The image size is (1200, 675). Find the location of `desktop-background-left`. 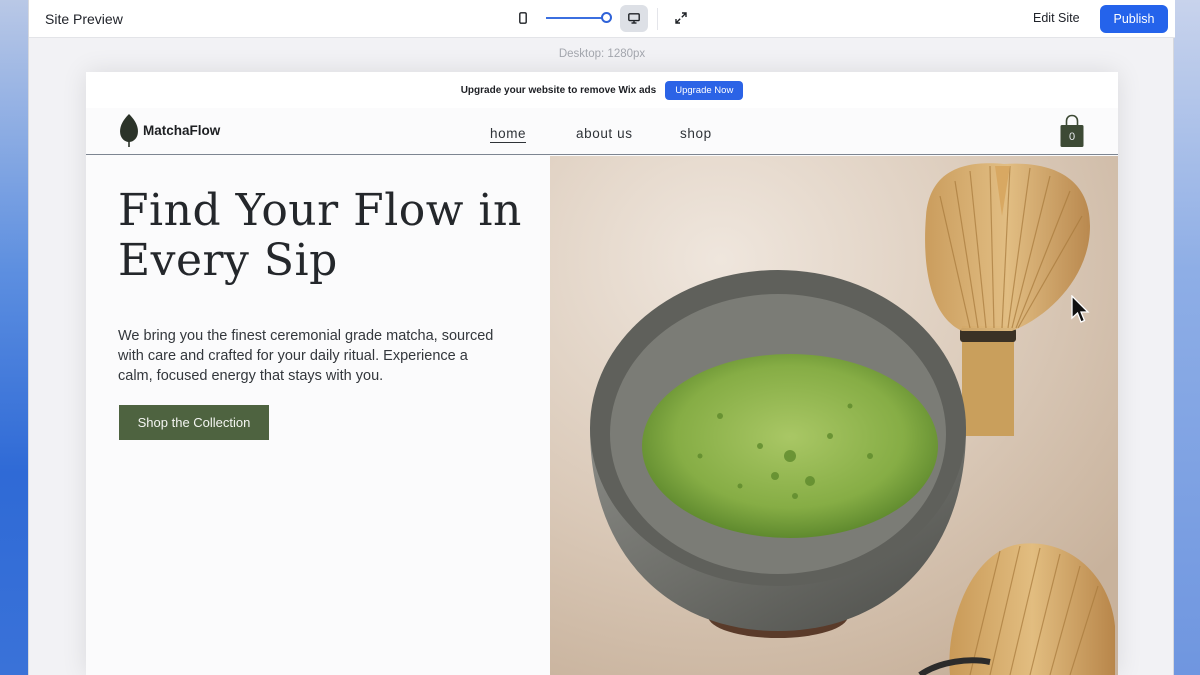

desktop-background-left is located at coordinates (15, 337).